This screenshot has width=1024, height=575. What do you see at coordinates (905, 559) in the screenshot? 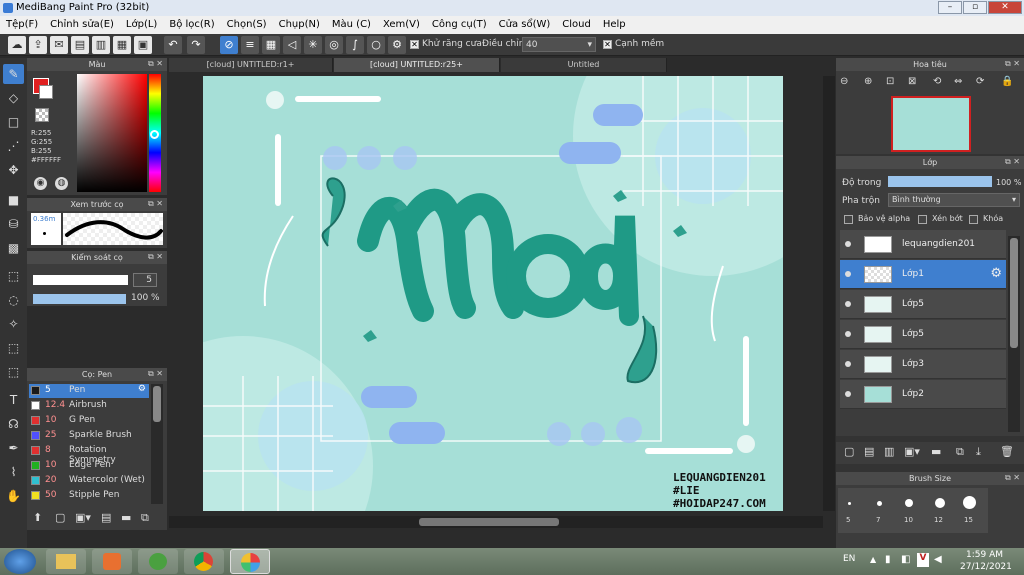
I see `tray-app-icon: ◧` at bounding box center [905, 559].